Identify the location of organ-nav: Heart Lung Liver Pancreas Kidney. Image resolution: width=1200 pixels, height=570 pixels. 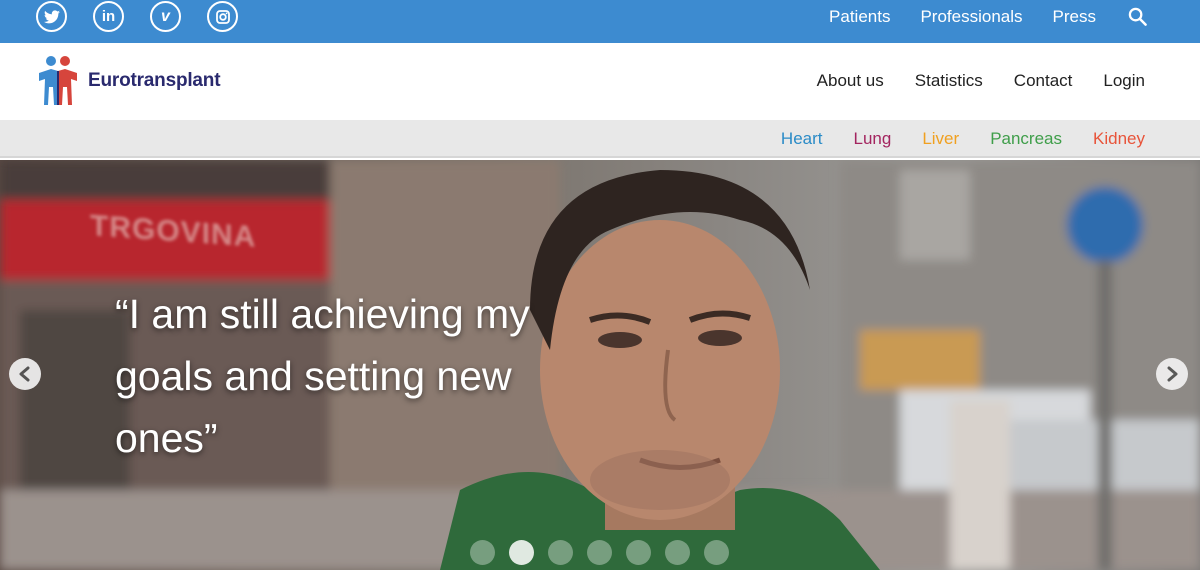
(963, 139).